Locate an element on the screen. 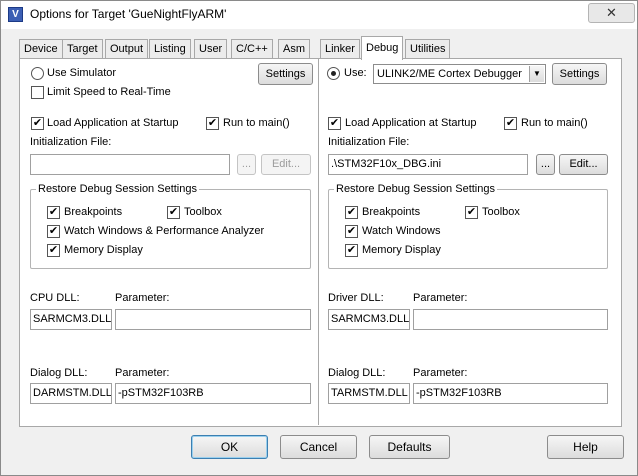  left-breakpoints-label: Breakpoints is located at coordinates (93, 212).